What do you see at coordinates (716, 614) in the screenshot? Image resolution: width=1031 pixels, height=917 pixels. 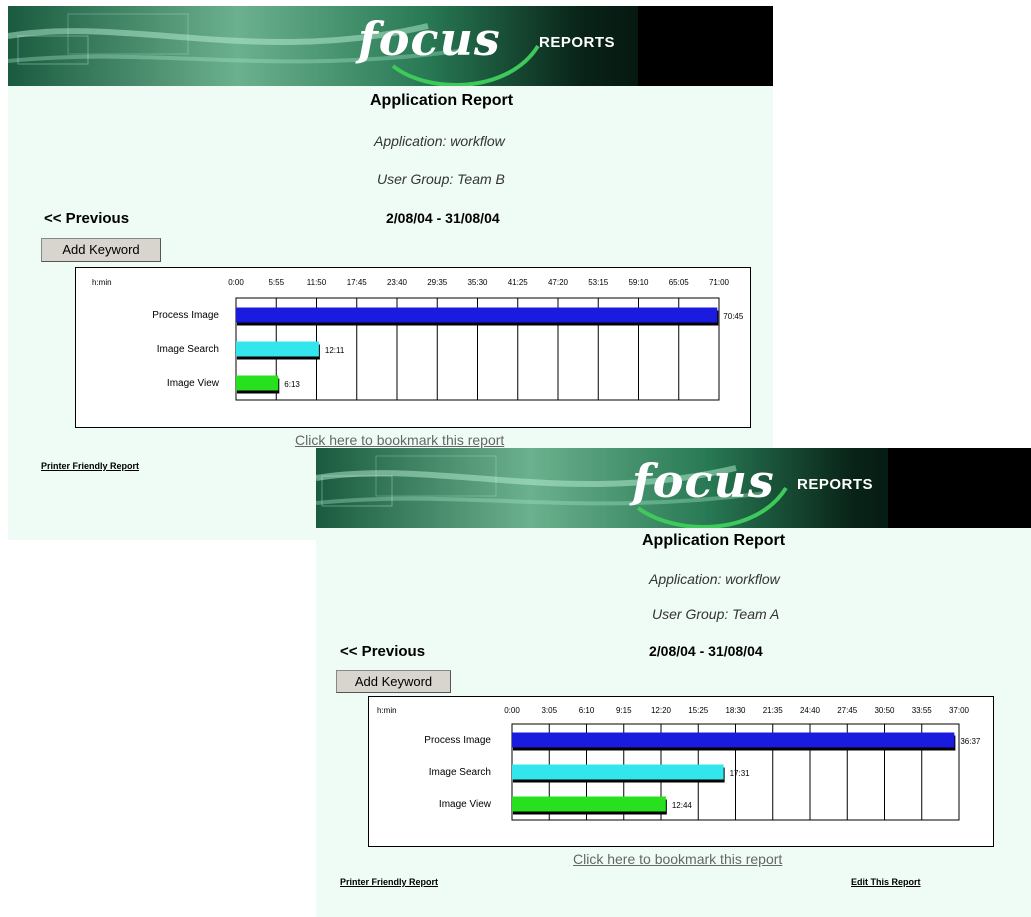 I see `user-group-label: User Group: Team A` at bounding box center [716, 614].